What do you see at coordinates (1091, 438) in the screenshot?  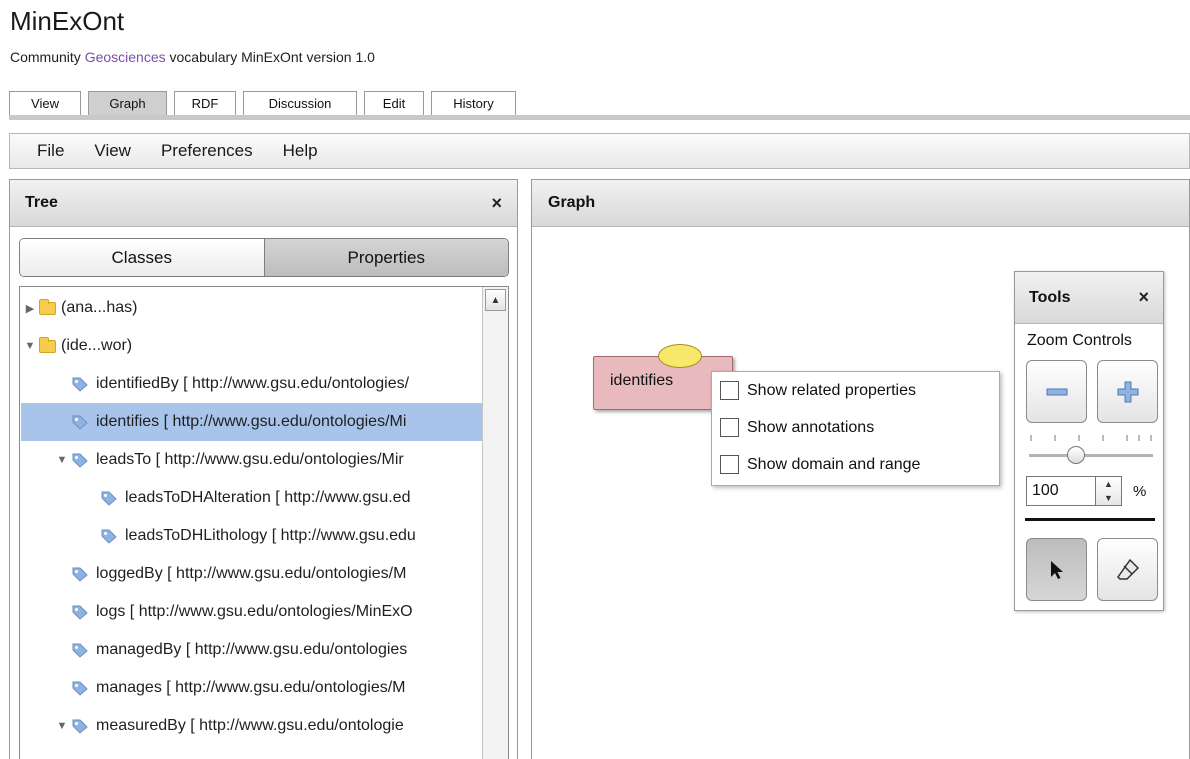 I see `zoom-slider-ticks` at bounding box center [1091, 438].